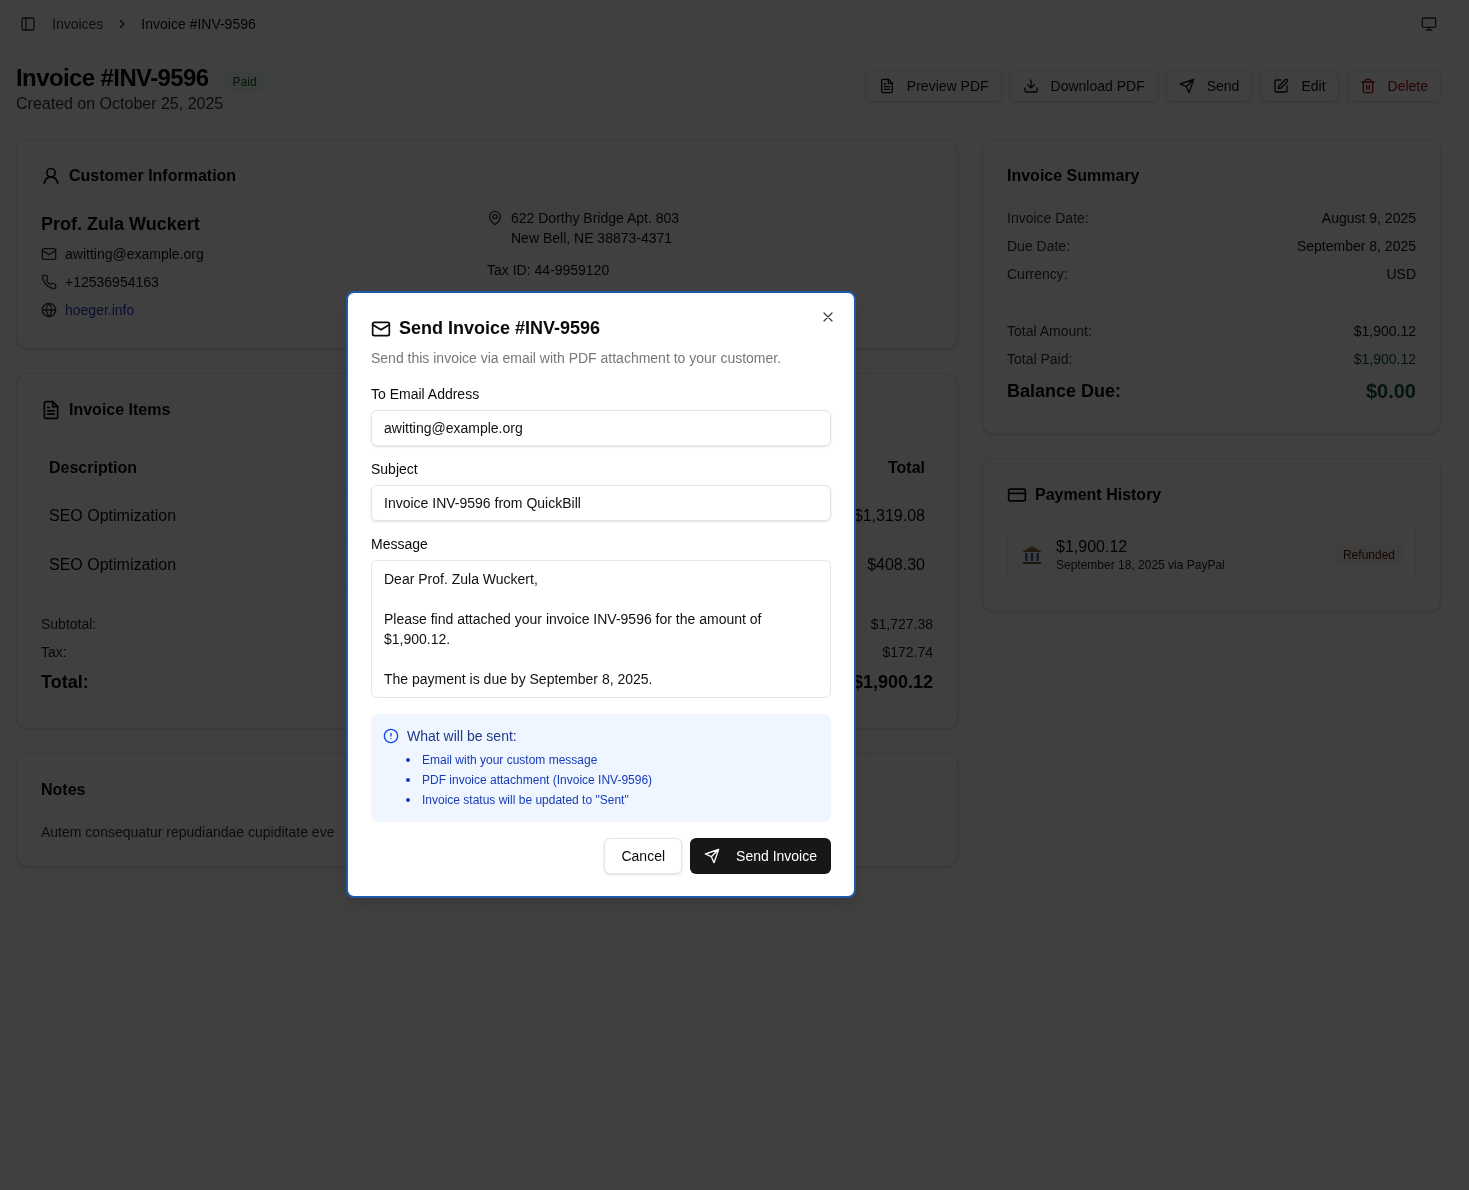 Image resolution: width=1469 pixels, height=1190 pixels. What do you see at coordinates (65, 682) in the screenshot?
I see `total-label: Total:` at bounding box center [65, 682].